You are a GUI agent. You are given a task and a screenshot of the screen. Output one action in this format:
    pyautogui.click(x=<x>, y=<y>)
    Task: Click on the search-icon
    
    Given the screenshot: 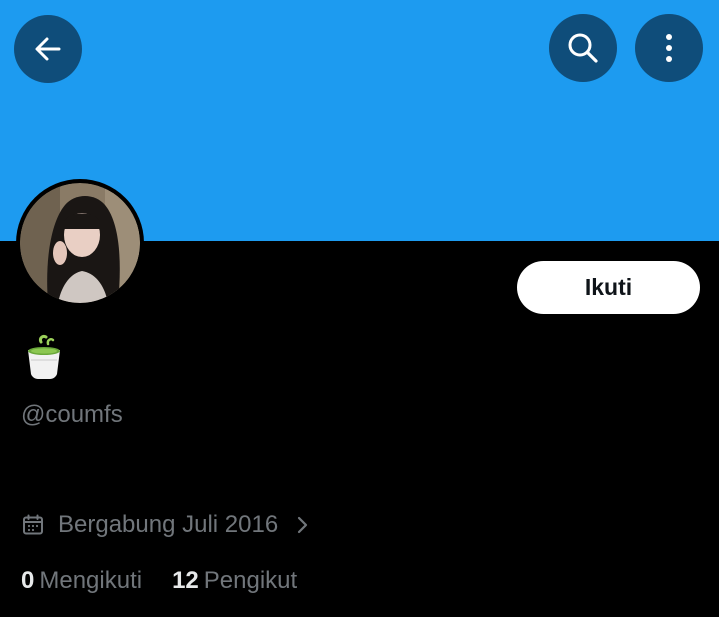 What is the action you would take?
    pyautogui.click(x=583, y=48)
    